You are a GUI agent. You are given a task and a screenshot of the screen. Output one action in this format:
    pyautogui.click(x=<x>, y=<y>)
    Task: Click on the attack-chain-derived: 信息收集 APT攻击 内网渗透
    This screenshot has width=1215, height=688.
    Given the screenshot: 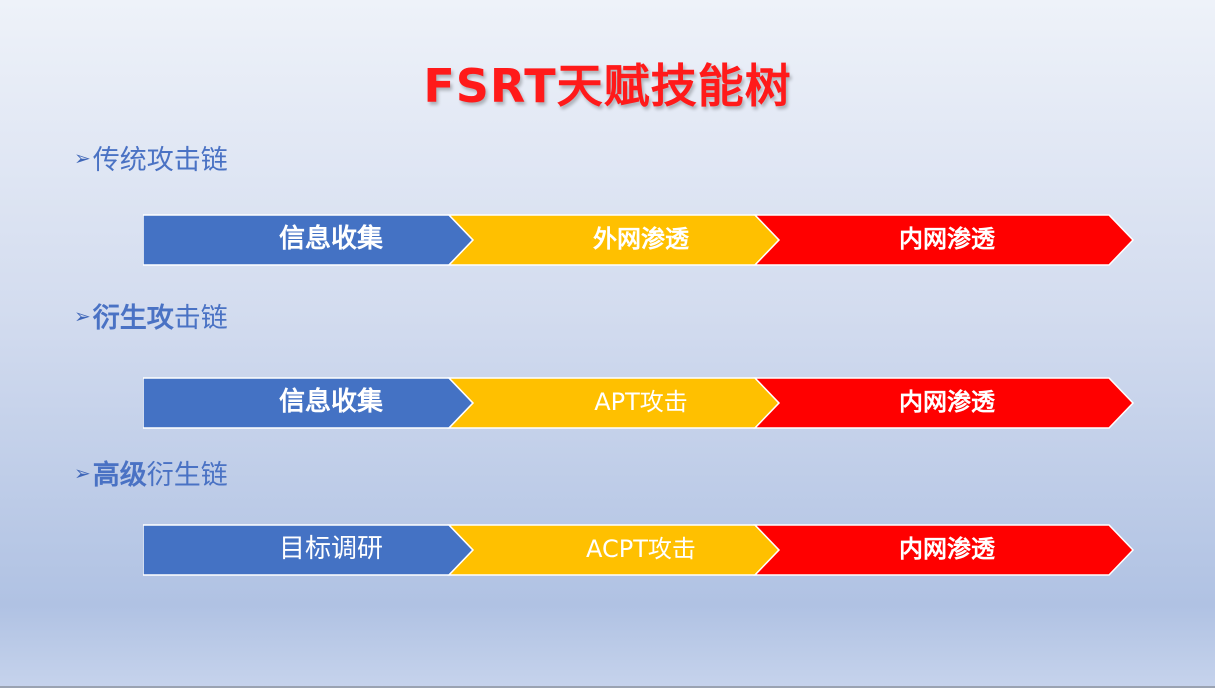 What is the action you would take?
    pyautogui.click(x=639, y=403)
    